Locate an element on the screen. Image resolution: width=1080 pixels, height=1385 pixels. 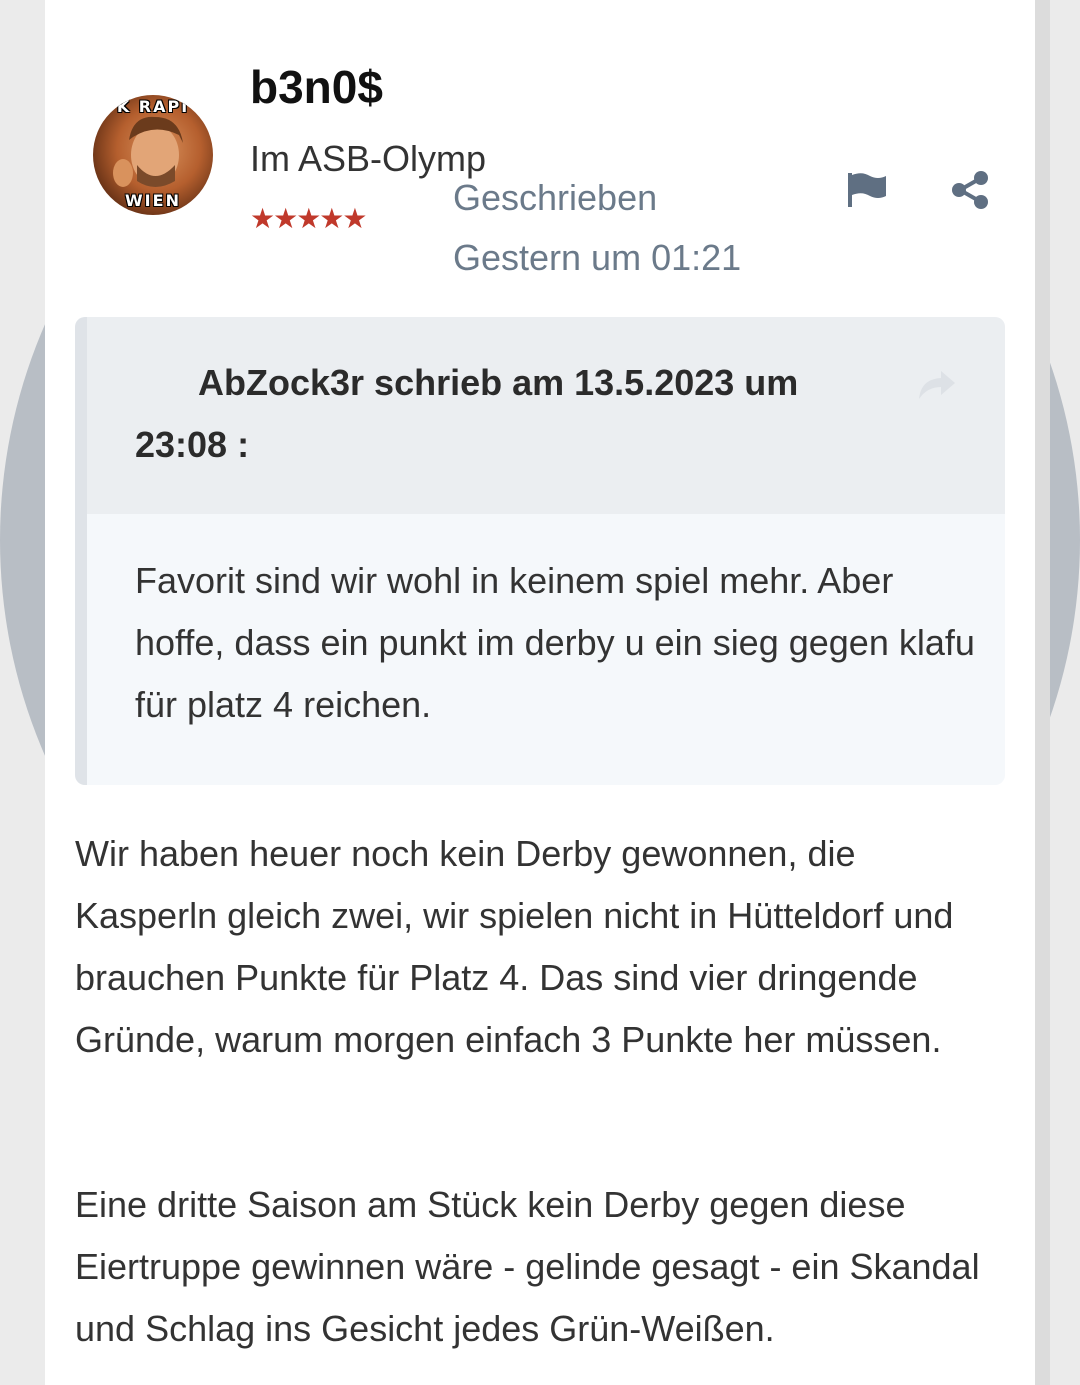
user-rank: Im ASB-Olymp is located at coordinates (368, 158).